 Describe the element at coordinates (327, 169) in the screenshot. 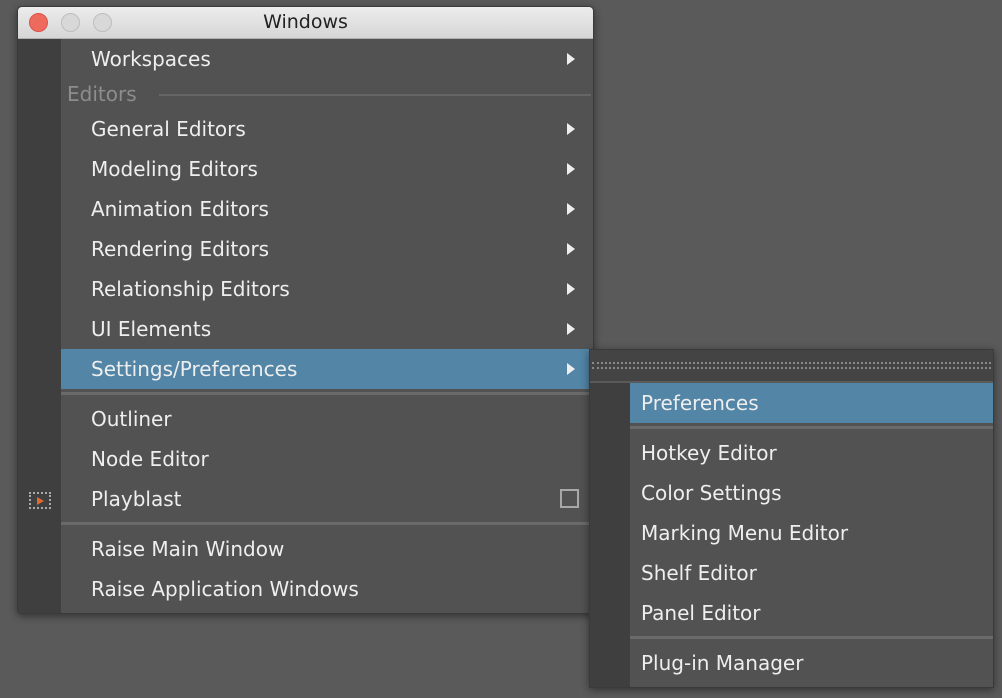

I see `menu-item-modeling-editors: Modeling Editors` at that location.